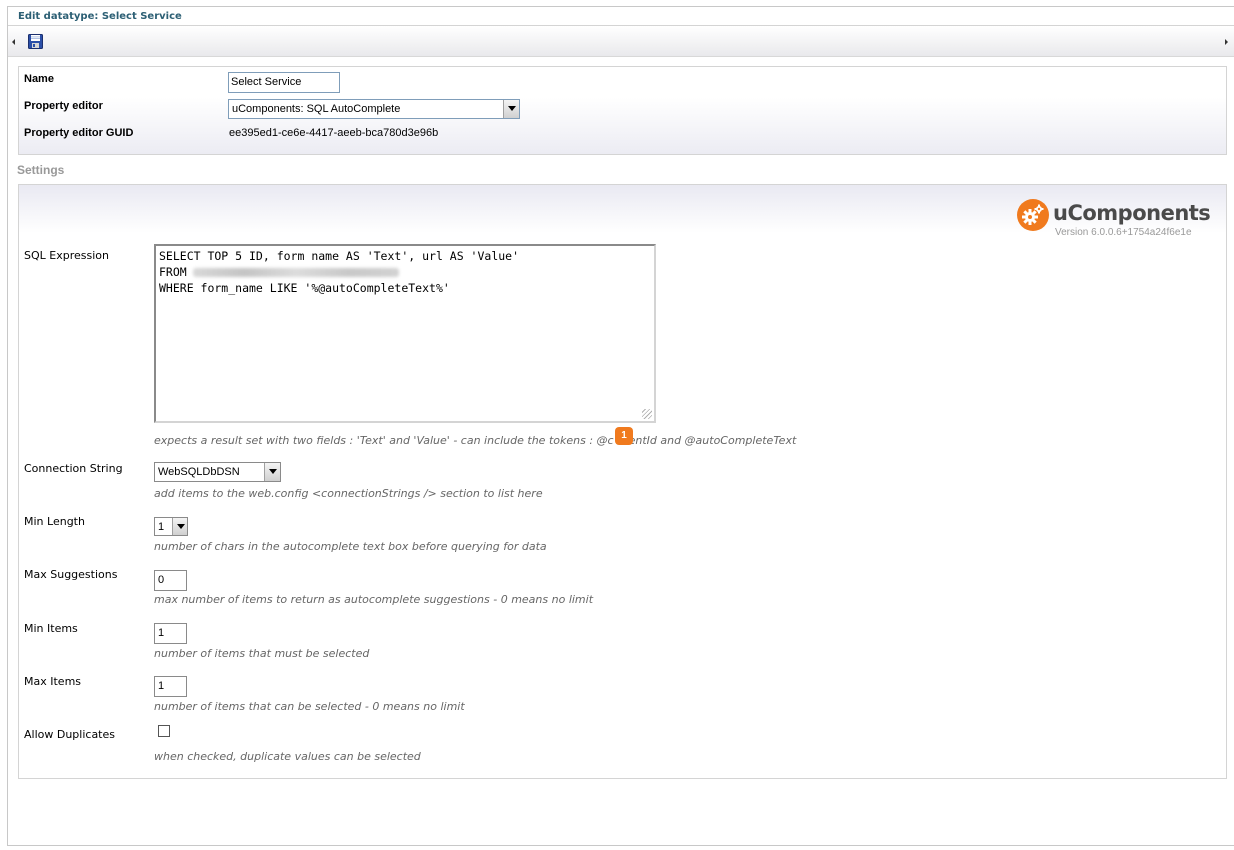 The width and height of the screenshot is (1234, 850). I want to click on page-title: Edit datatype: Select Service, so click(100, 16).